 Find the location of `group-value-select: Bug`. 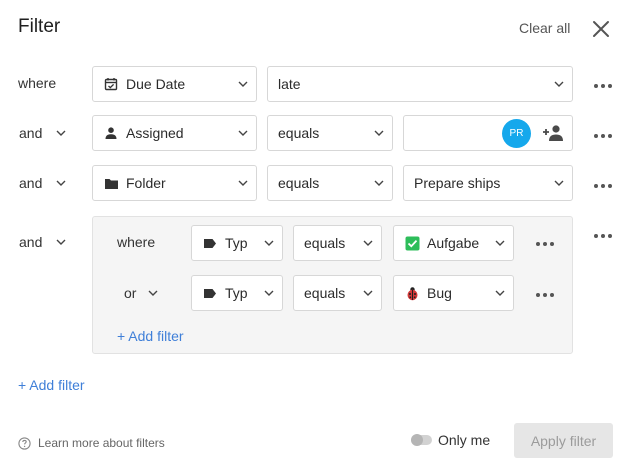

group-value-select: Bug is located at coordinates (453, 293).